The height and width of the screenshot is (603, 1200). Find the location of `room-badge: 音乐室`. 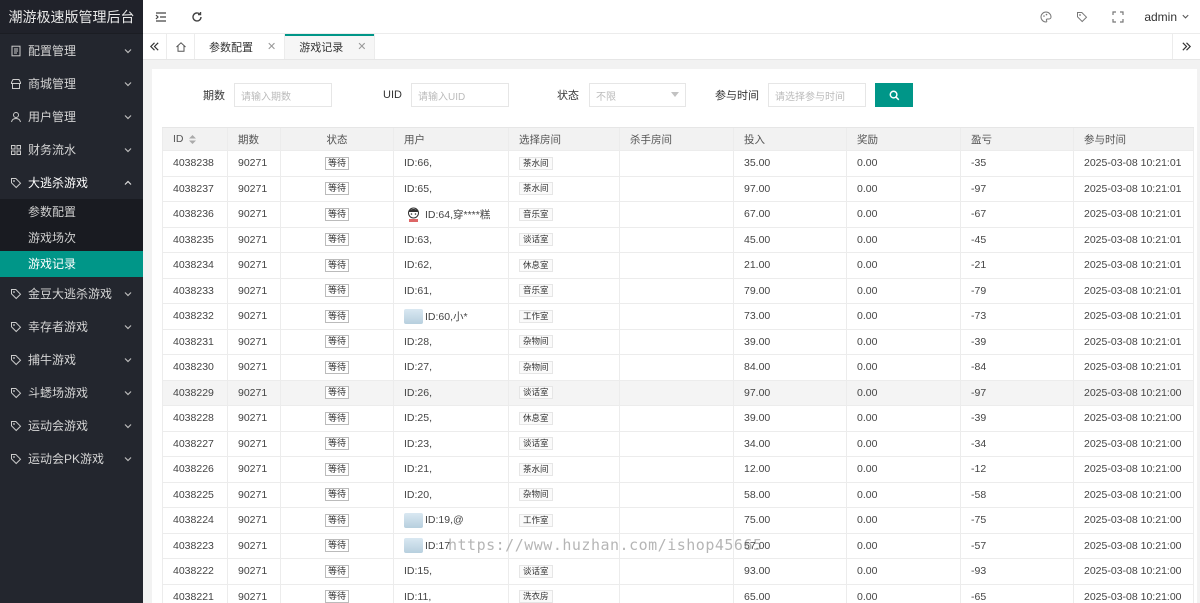

room-badge: 音乐室 is located at coordinates (536, 291).